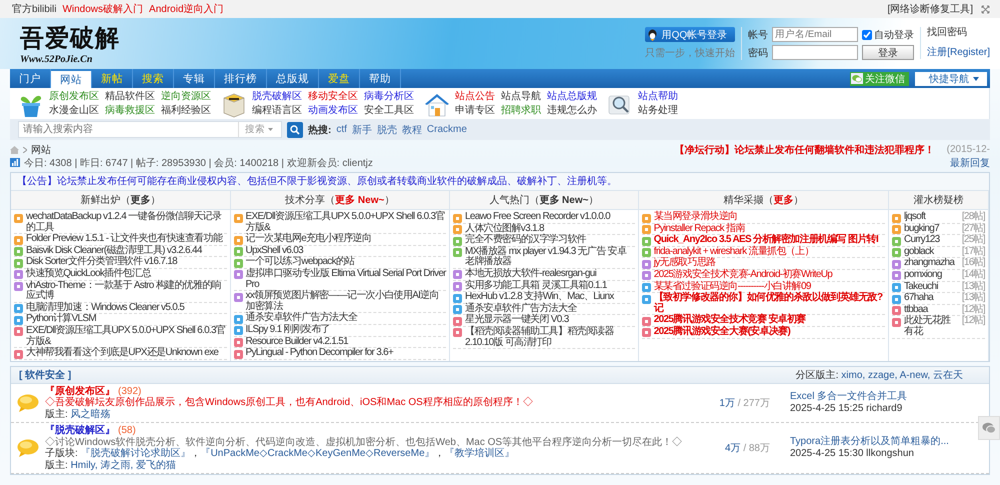  I want to click on subforum-link: 『UnPackMe◇CrackMe◇KeyGenMe◇ReverseMe』, so click(317, 454).